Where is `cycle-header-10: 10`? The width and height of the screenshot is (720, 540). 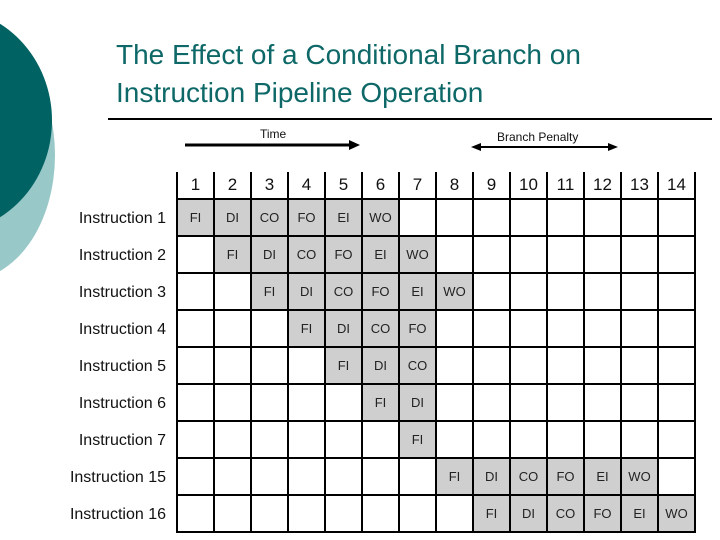 cycle-header-10: 10 is located at coordinates (528, 186).